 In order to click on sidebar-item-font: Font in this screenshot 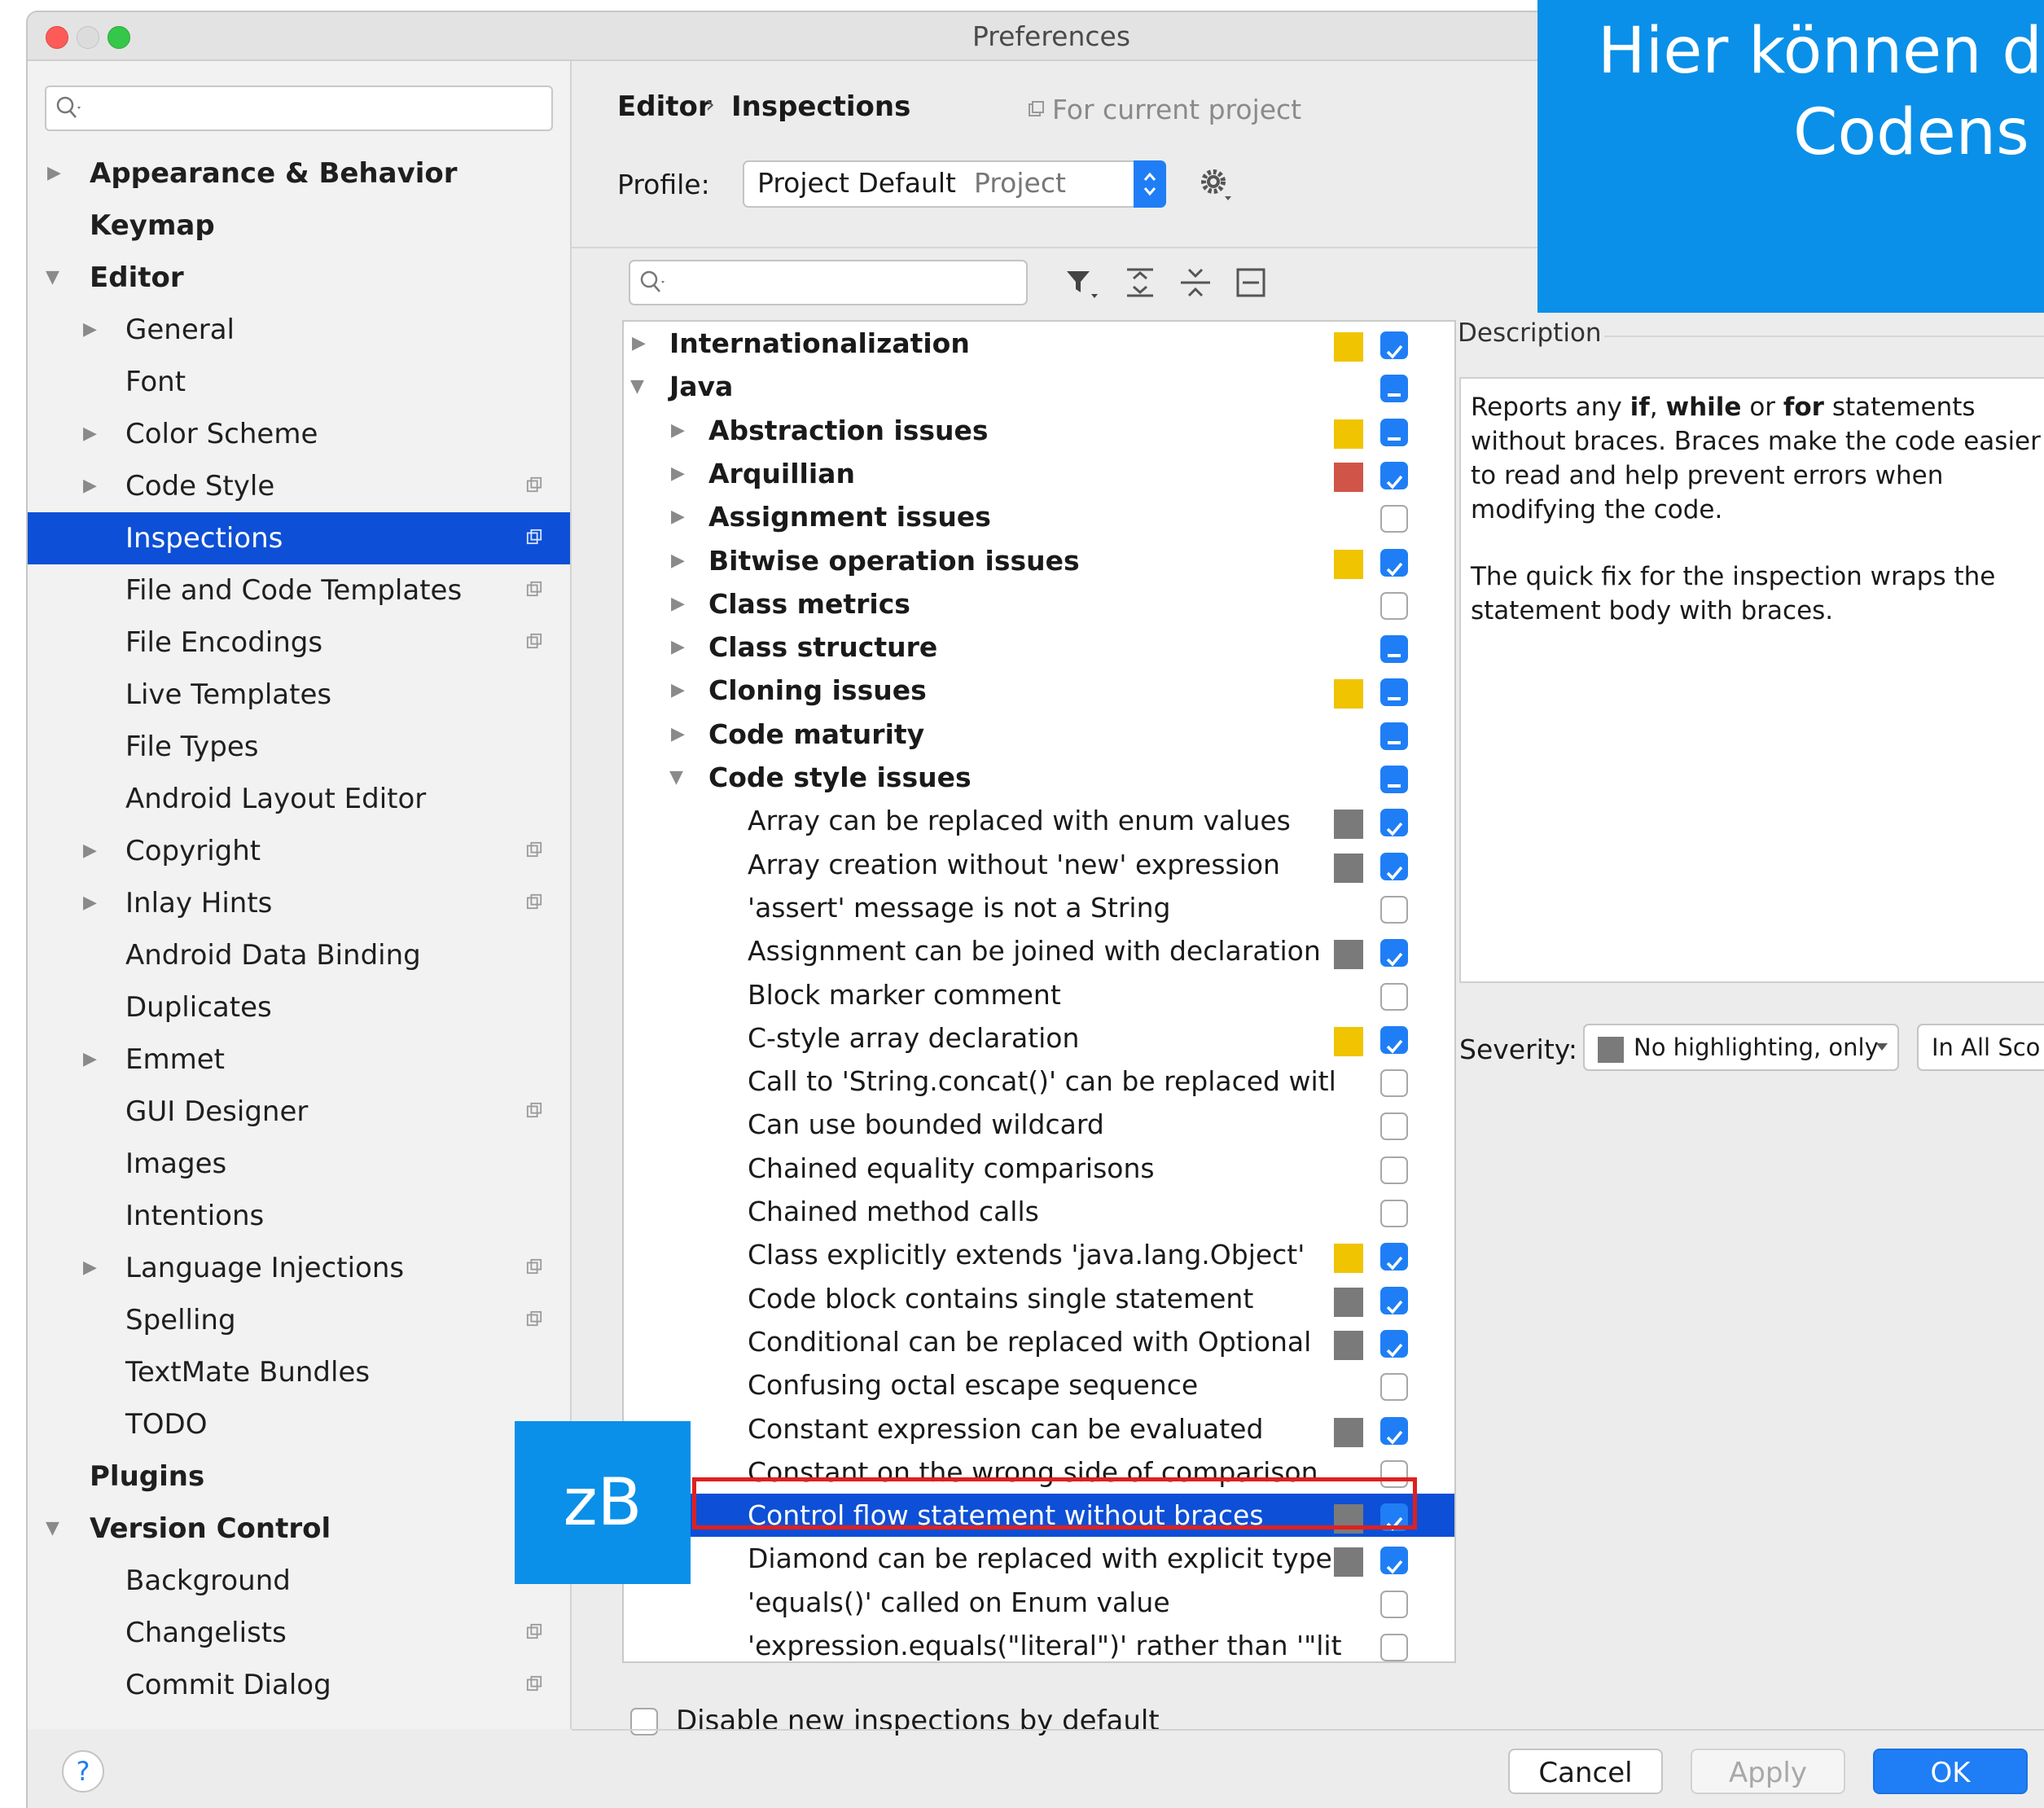, I will do `click(299, 382)`.